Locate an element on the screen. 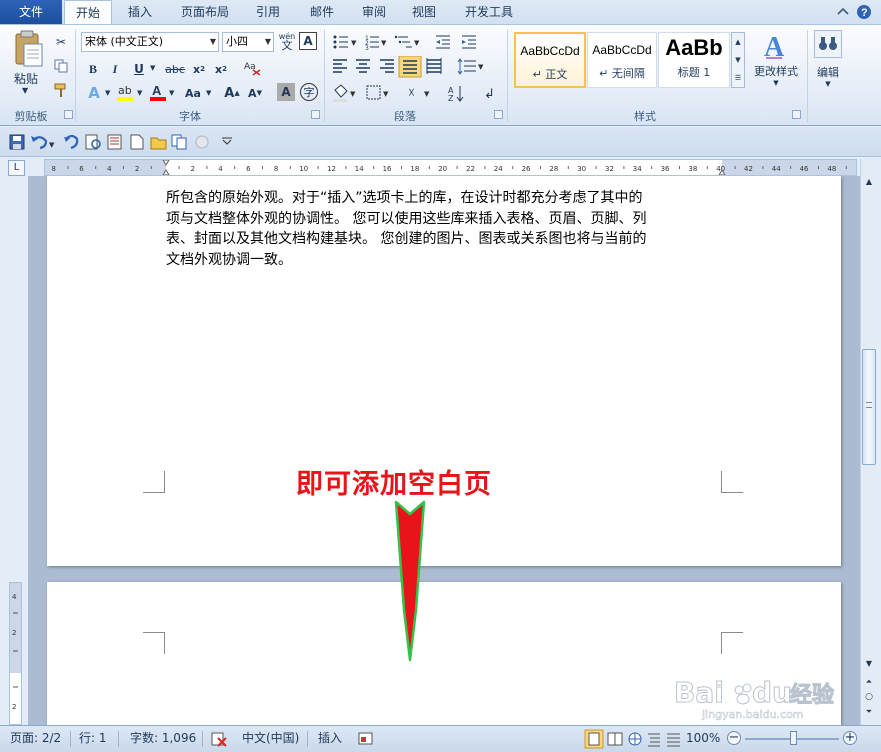 The height and width of the screenshot is (752, 881). cut-icon: ✂ is located at coordinates (61, 42).